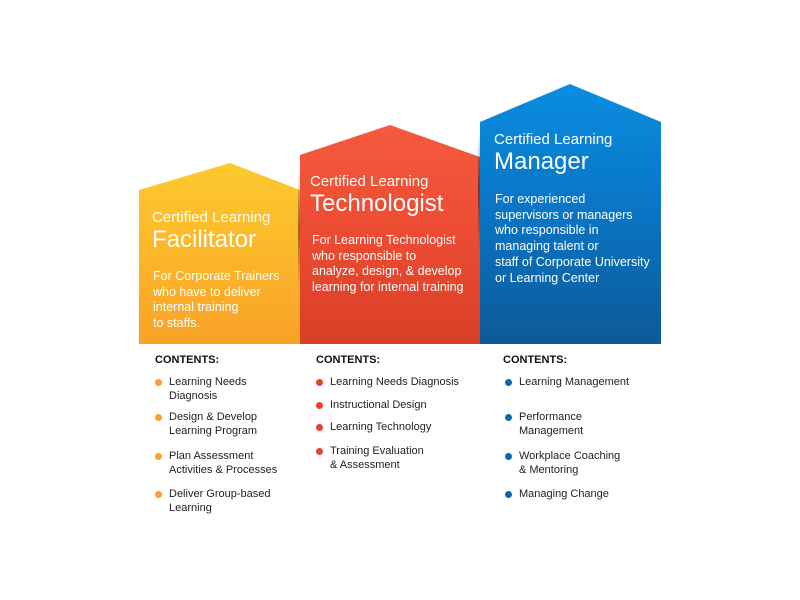 This screenshot has width=800, height=600. Describe the element at coordinates (177, 323) in the screenshot. I see `description-line: to staffs.` at that location.